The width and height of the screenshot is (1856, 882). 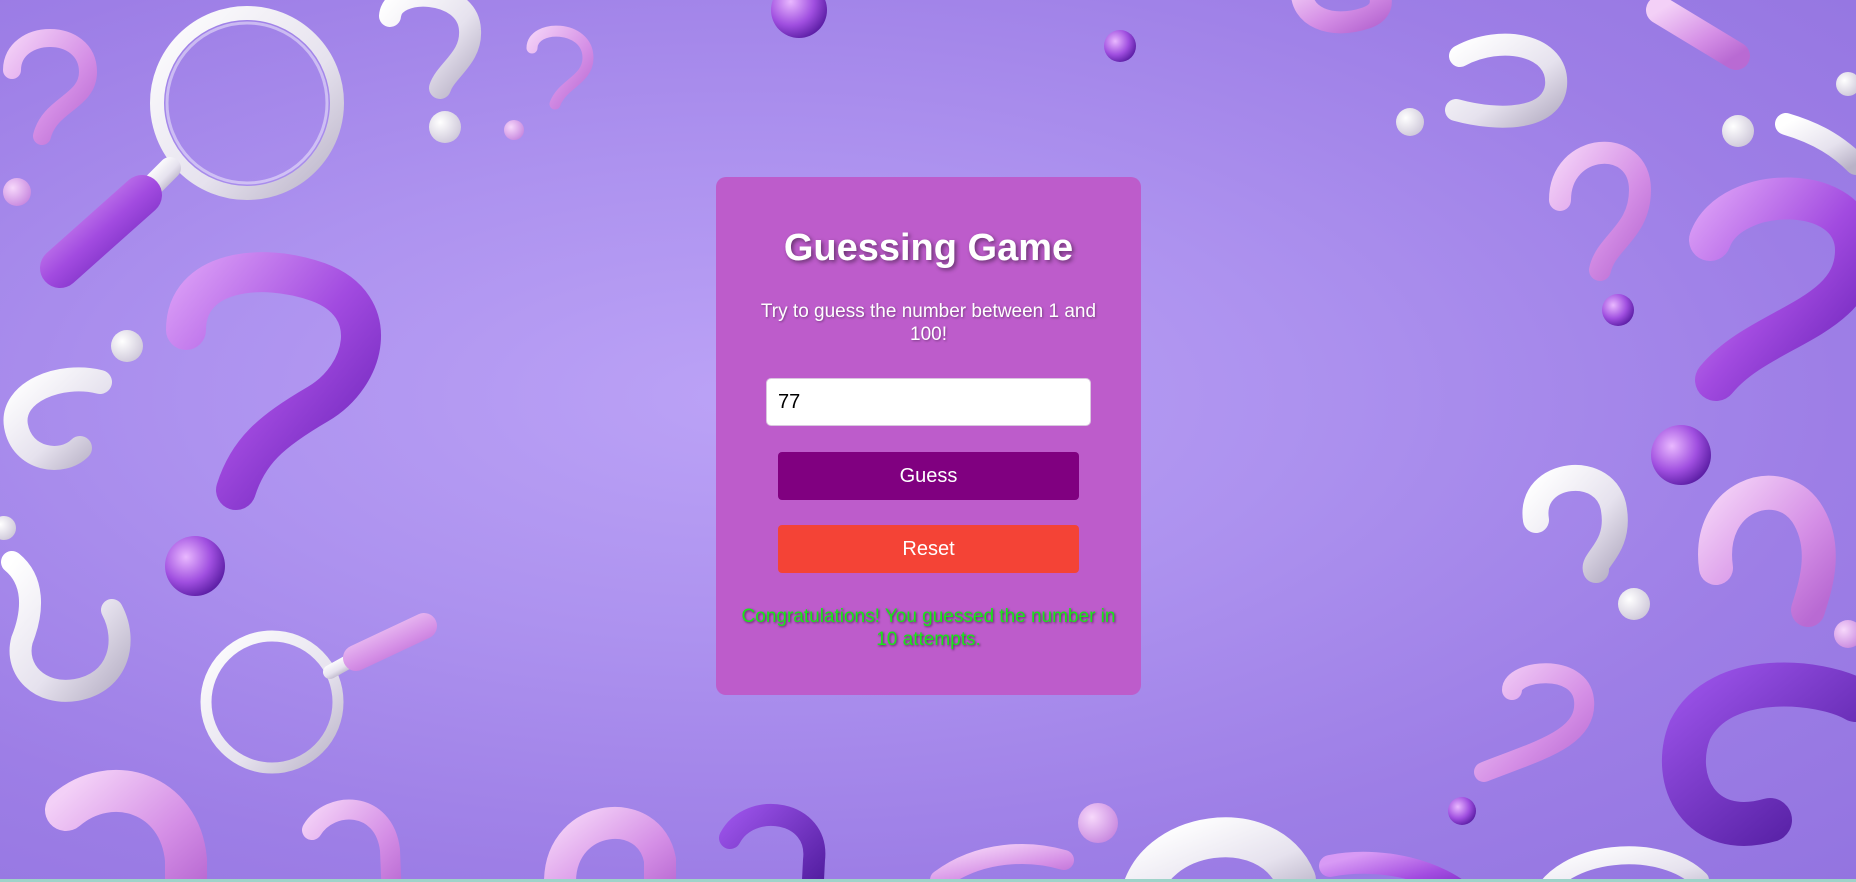 I want to click on guess-button: Guess, so click(x=928, y=476).